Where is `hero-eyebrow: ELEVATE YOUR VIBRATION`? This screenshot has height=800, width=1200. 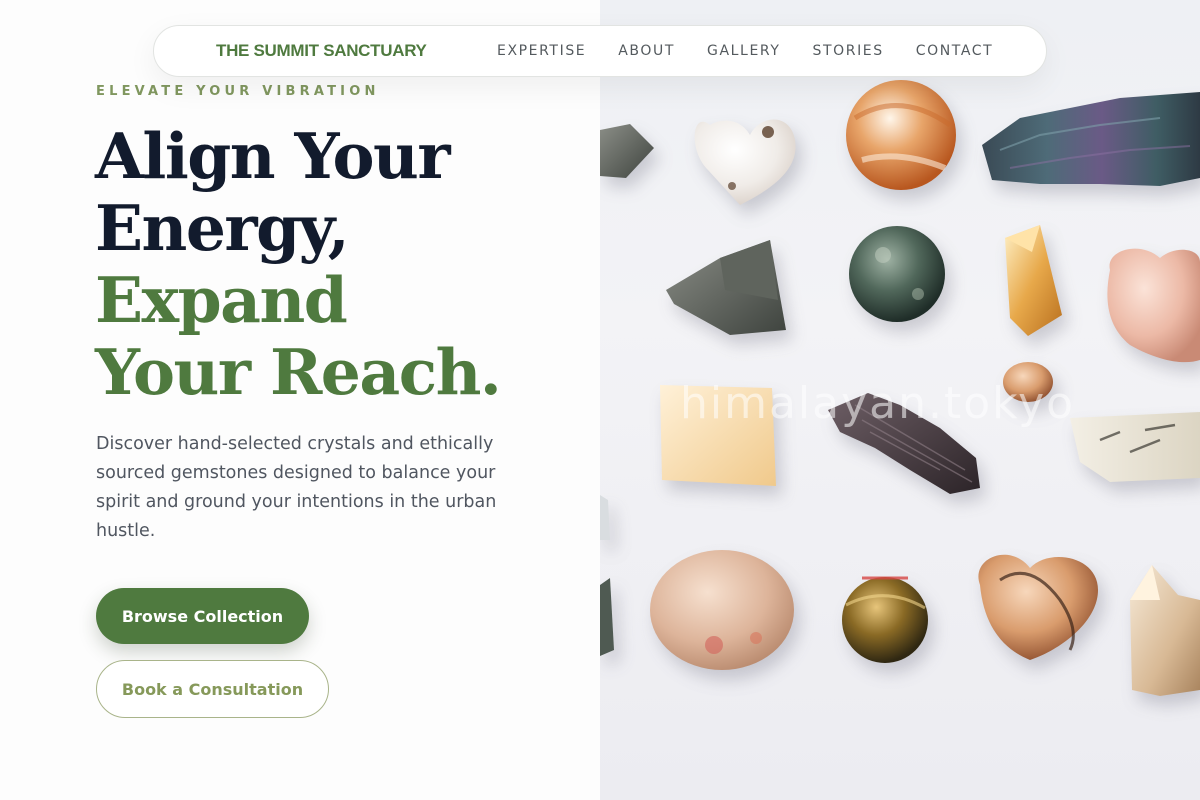 hero-eyebrow: ELEVATE YOUR VIBRATION is located at coordinates (238, 91).